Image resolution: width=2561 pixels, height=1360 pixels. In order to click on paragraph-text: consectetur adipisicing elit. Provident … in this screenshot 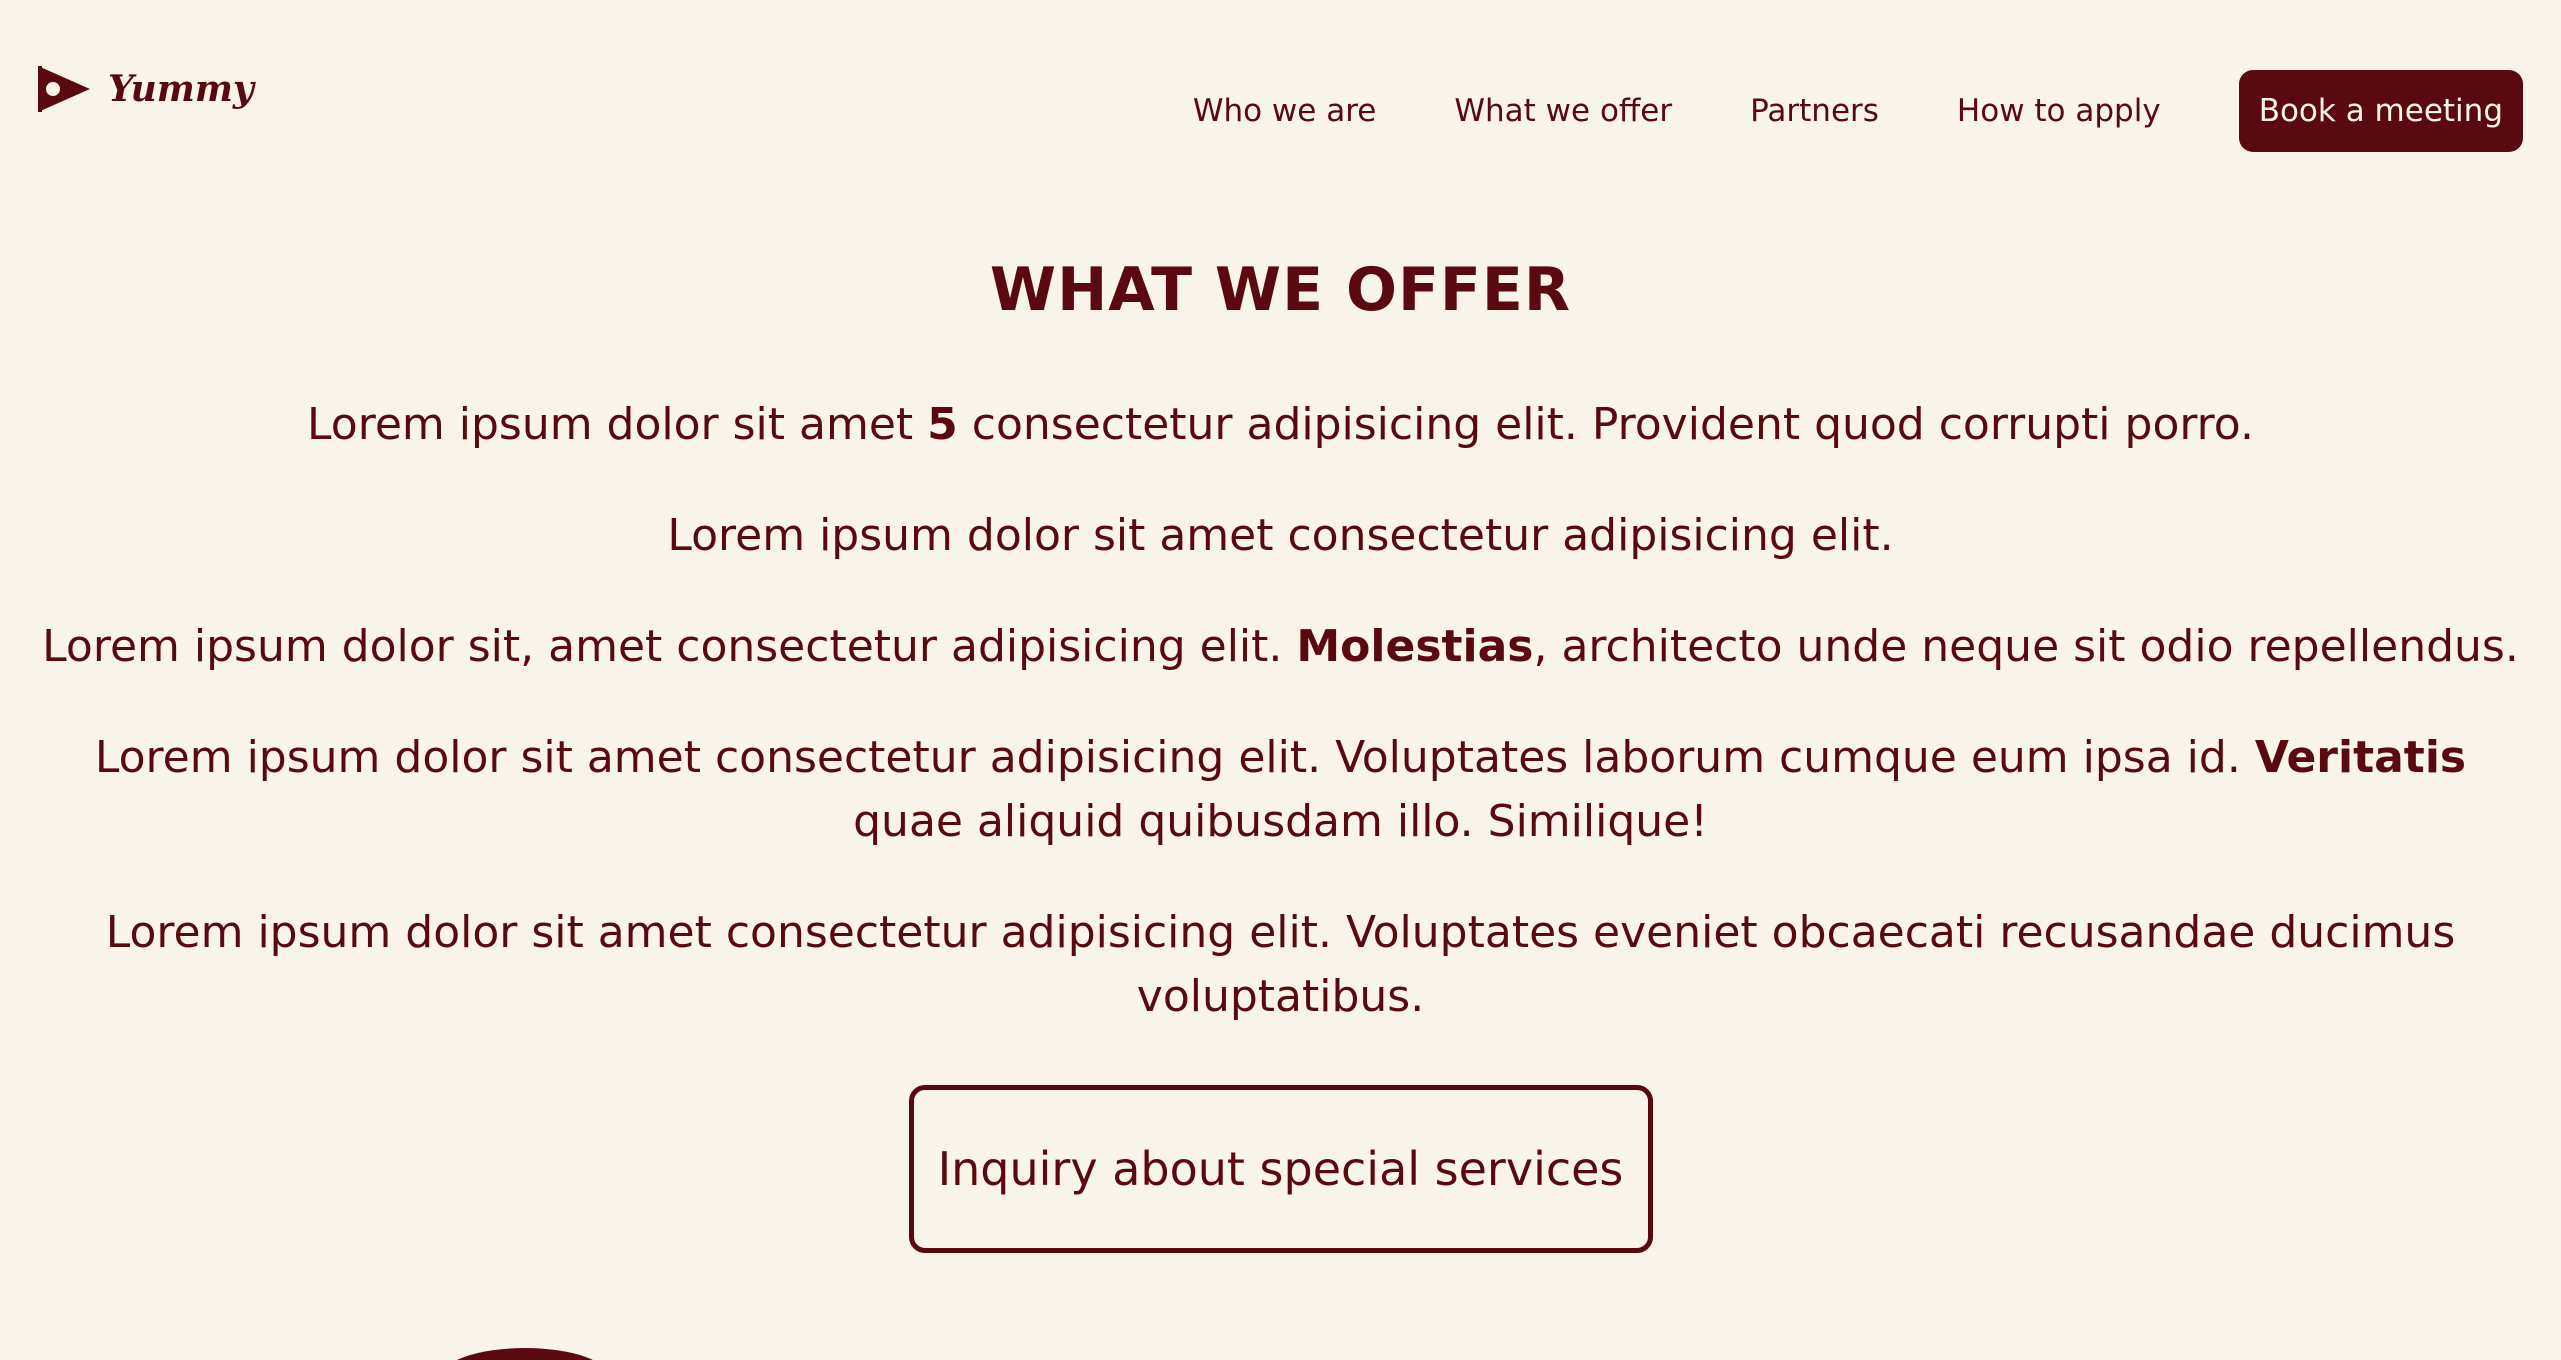, I will do `click(1605, 424)`.